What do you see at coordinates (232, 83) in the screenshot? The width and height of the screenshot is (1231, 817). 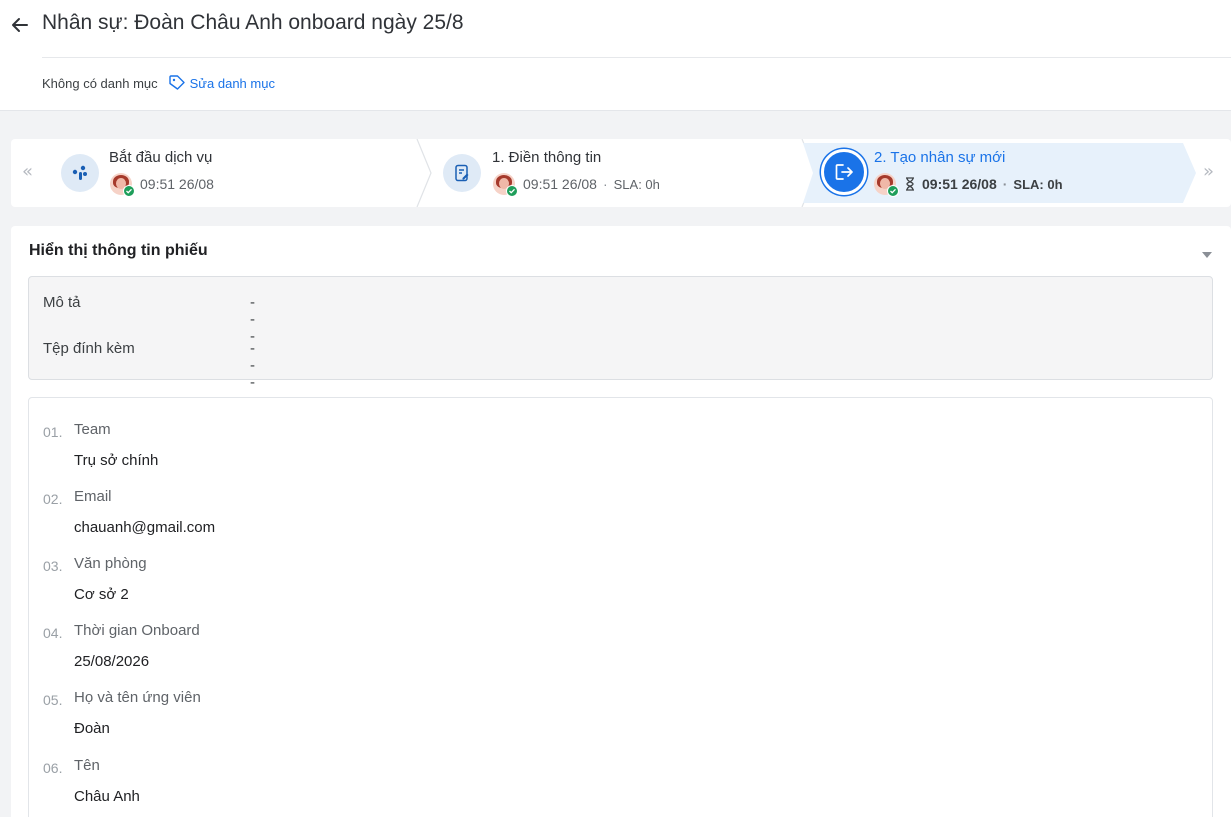 I see `edit-category-label: Sửa danh mục` at bounding box center [232, 83].